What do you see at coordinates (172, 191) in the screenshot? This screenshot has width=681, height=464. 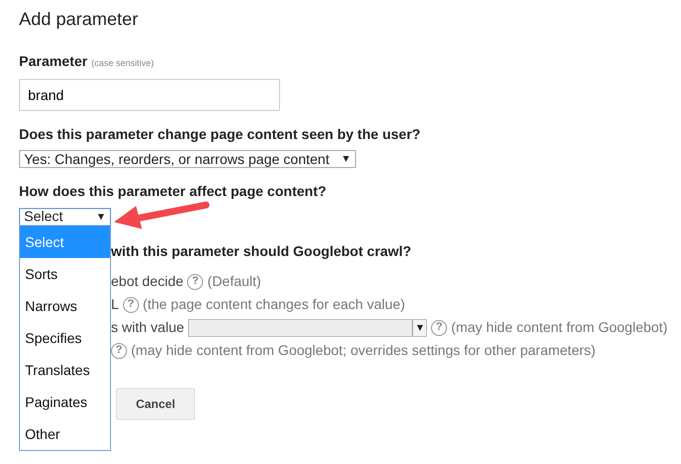 I see `question-label: How does this parameter affect page content?` at bounding box center [172, 191].